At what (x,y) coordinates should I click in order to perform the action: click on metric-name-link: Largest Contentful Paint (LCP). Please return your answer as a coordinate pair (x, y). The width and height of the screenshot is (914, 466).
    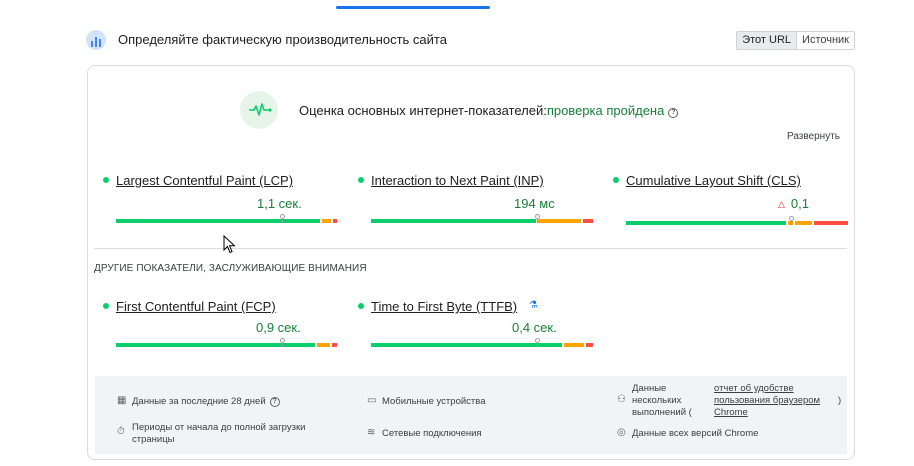
    Looking at the image, I should click on (204, 180).